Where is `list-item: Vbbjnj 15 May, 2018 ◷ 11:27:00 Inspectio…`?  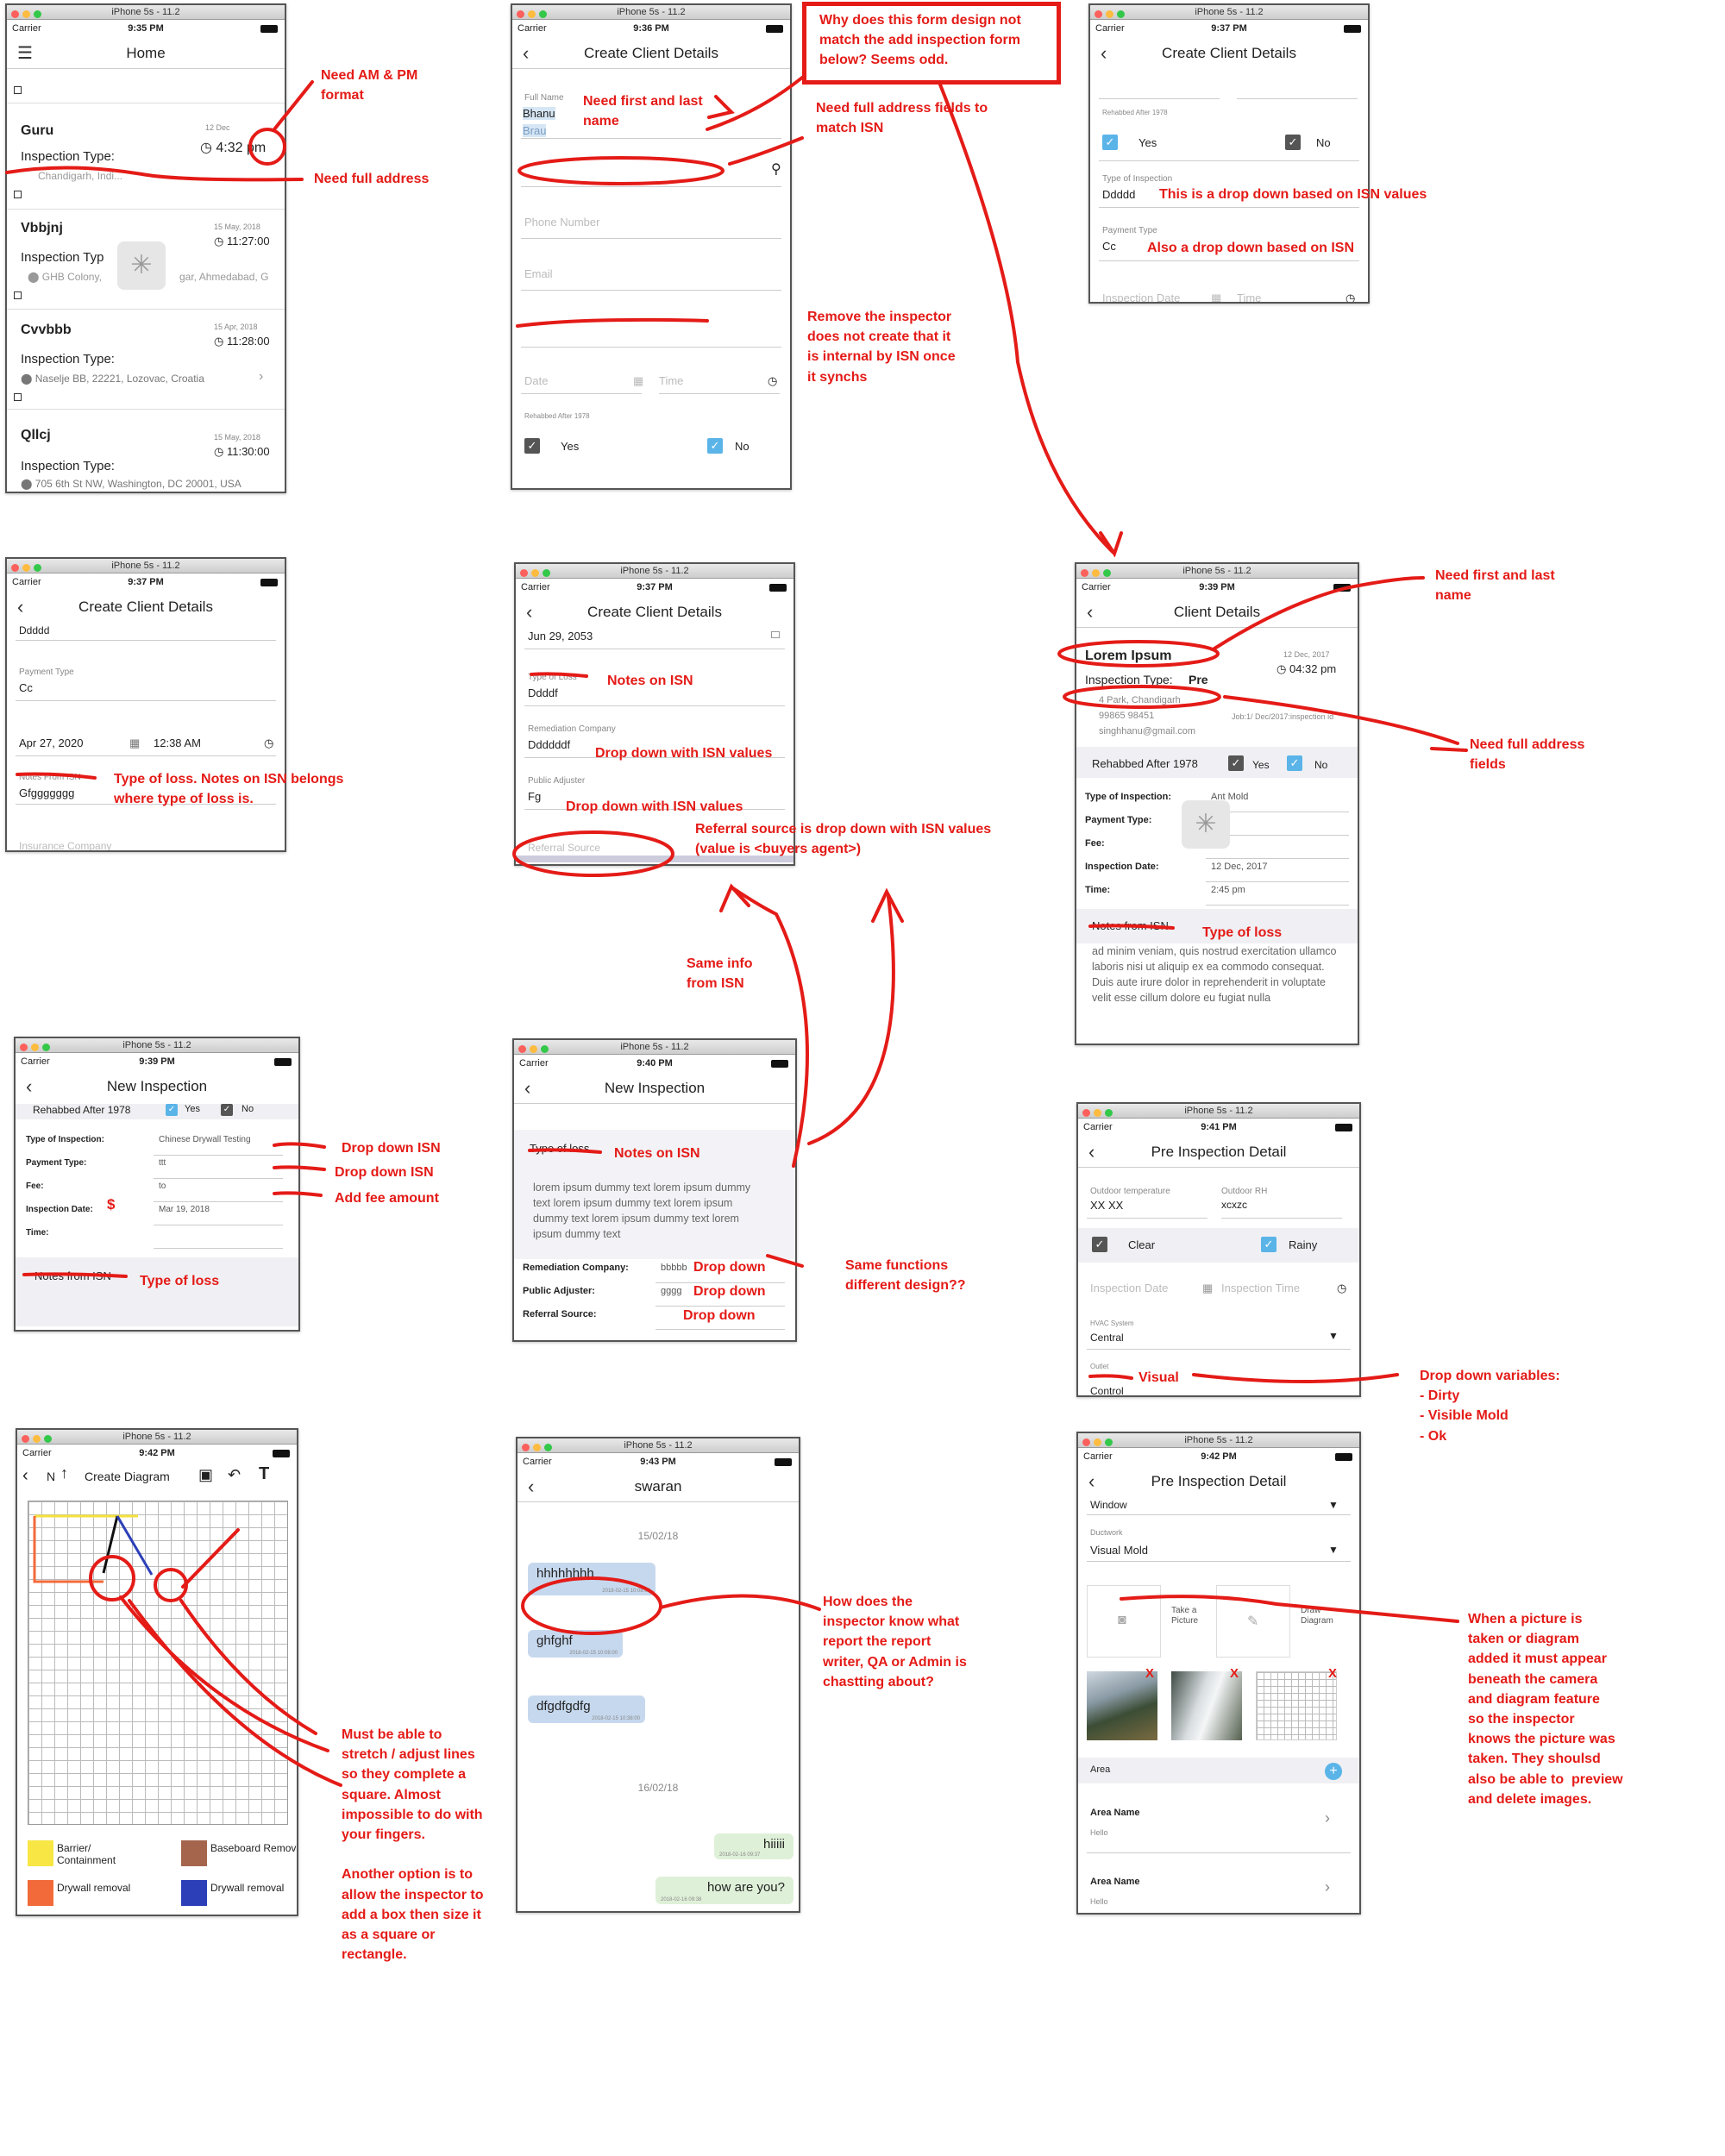
list-item: Vbbjnj 15 May, 2018 ◷ 11:27:00 Inspectio… is located at coordinates (146, 260).